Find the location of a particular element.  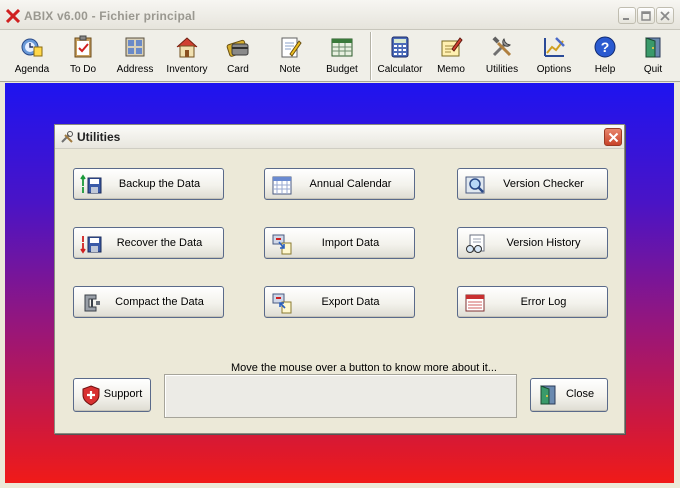

budget-icon is located at coordinates (342, 47).